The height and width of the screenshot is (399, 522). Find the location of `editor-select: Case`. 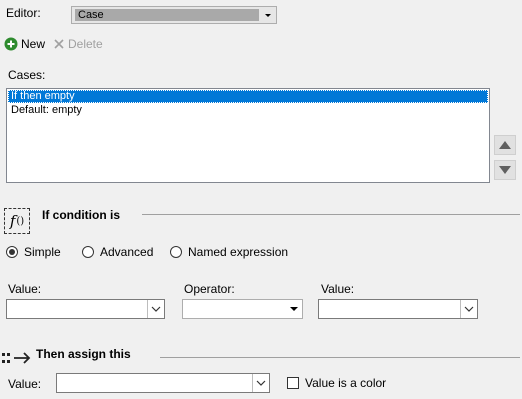

editor-select: Case is located at coordinates (174, 15).